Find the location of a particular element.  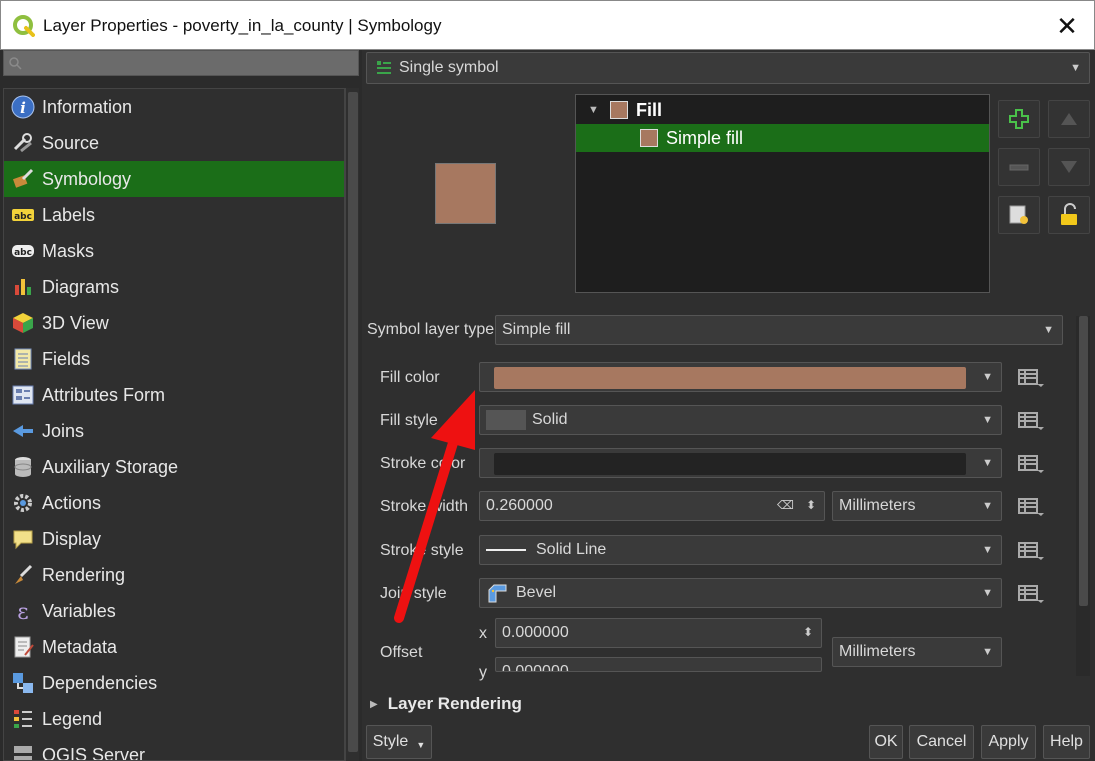

ok-button: OK is located at coordinates (886, 742).